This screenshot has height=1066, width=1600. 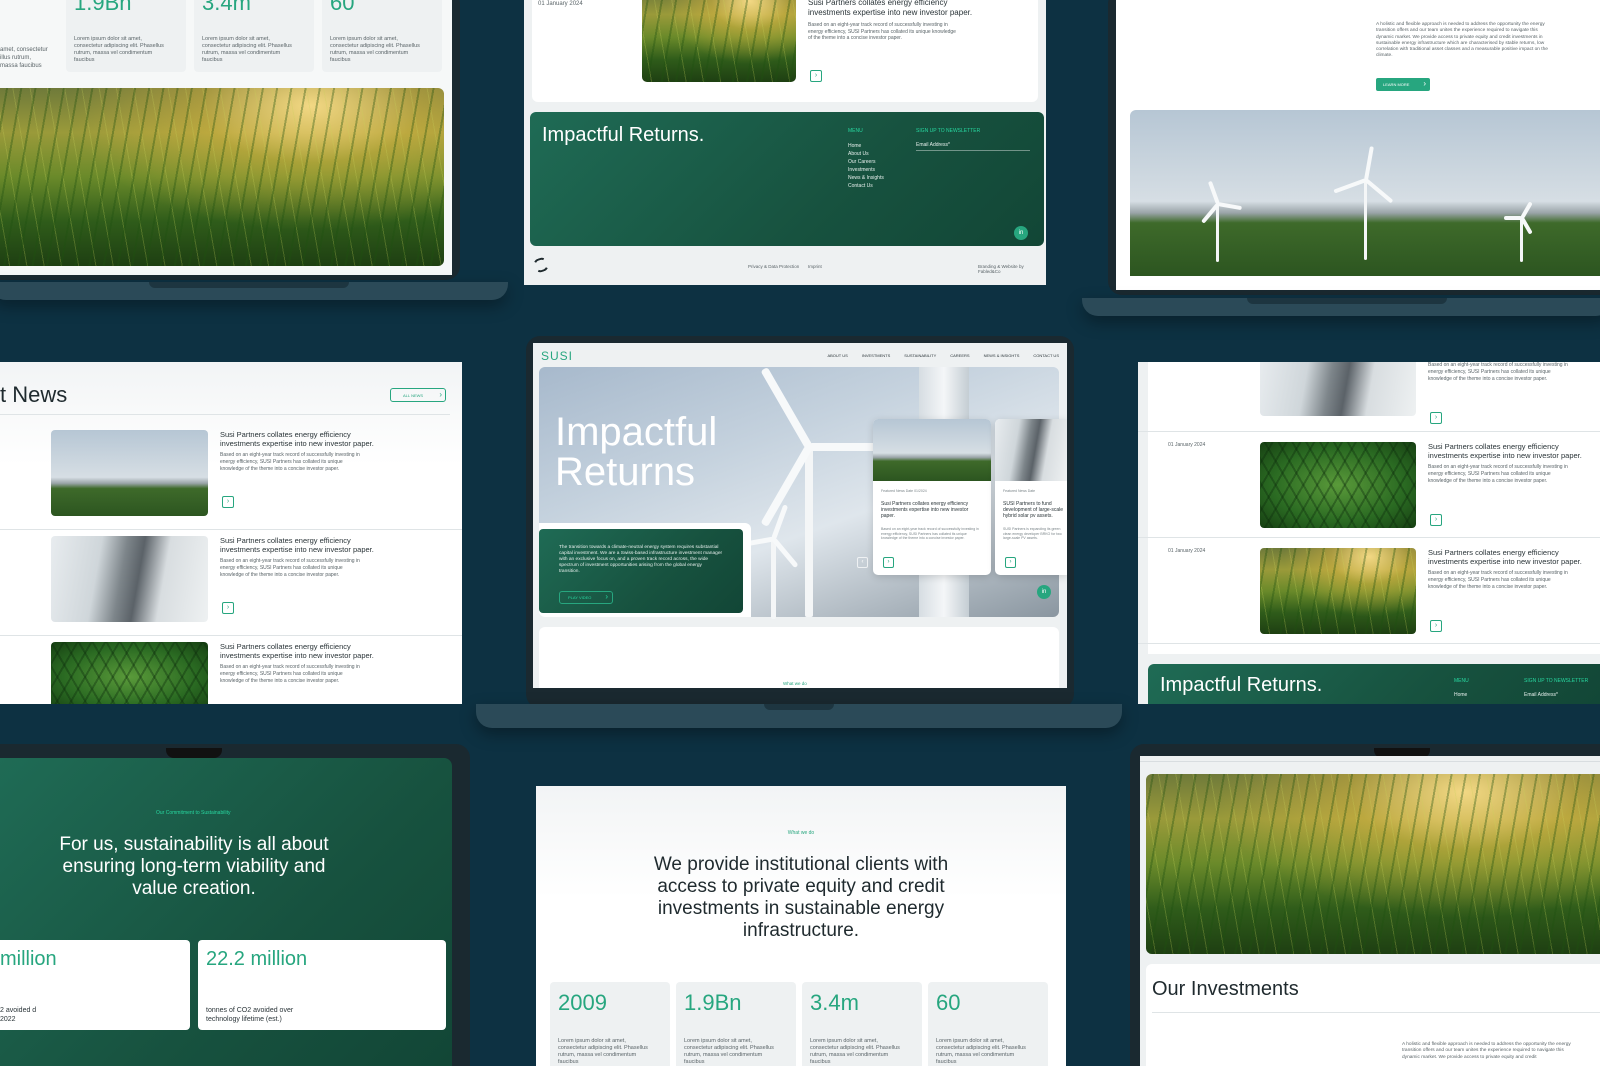 What do you see at coordinates (876, 355) in the screenshot?
I see `nav-investments: INVESTMENTS` at bounding box center [876, 355].